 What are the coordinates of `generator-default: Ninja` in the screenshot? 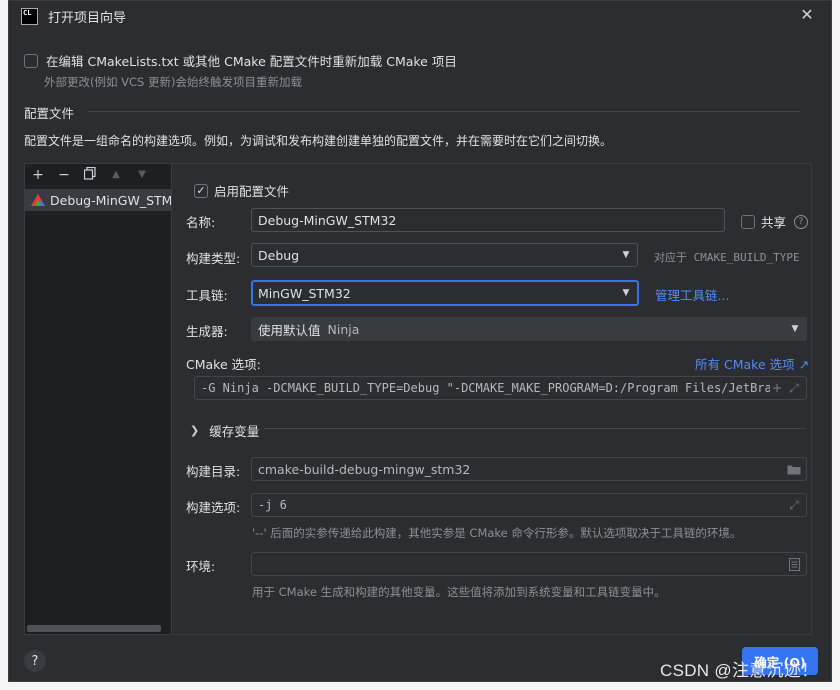 It's located at (343, 329).